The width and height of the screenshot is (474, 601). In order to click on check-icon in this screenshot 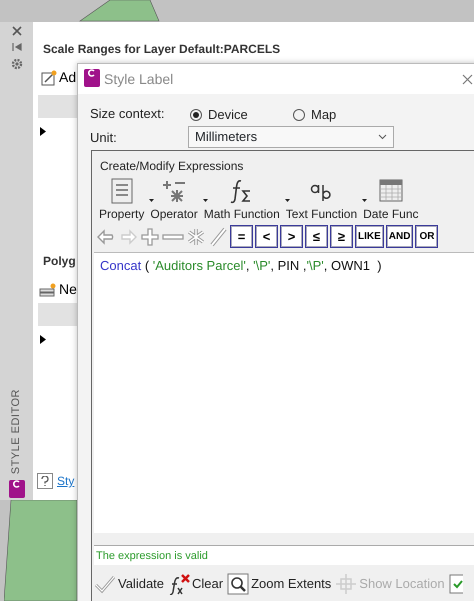, I will do `click(105, 584)`.